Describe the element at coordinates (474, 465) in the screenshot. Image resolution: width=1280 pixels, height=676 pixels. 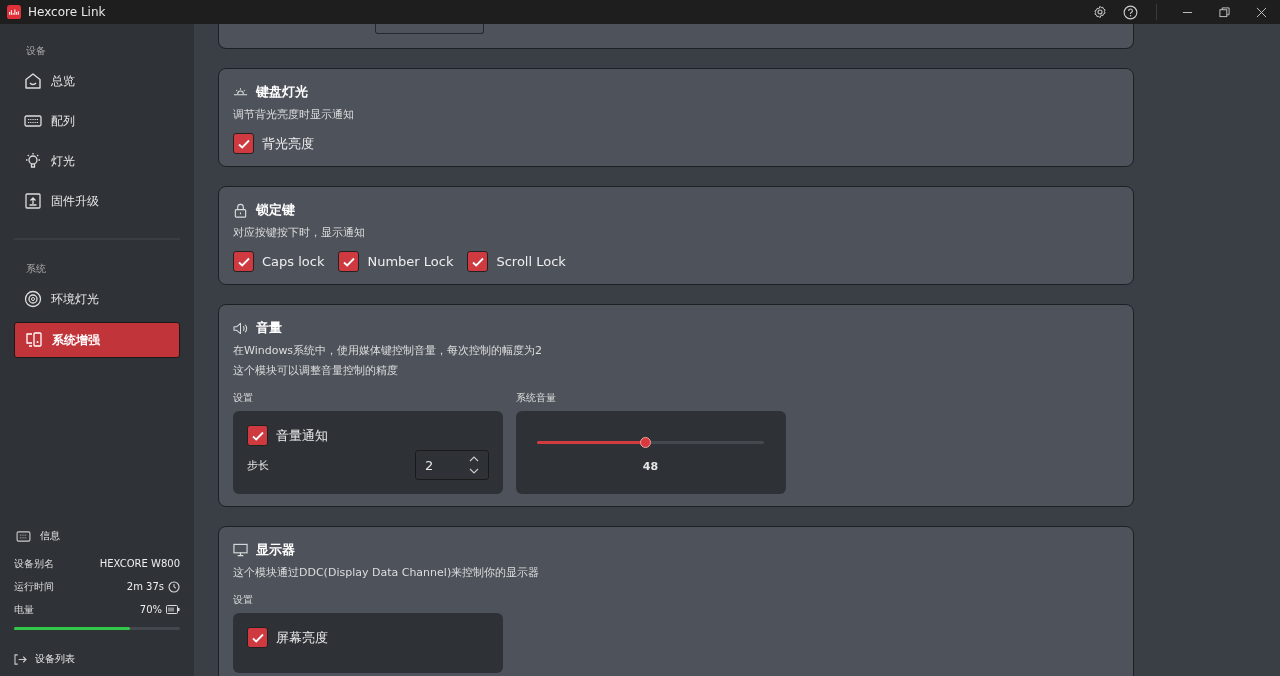
I see `spinner-arrows-icon` at that location.